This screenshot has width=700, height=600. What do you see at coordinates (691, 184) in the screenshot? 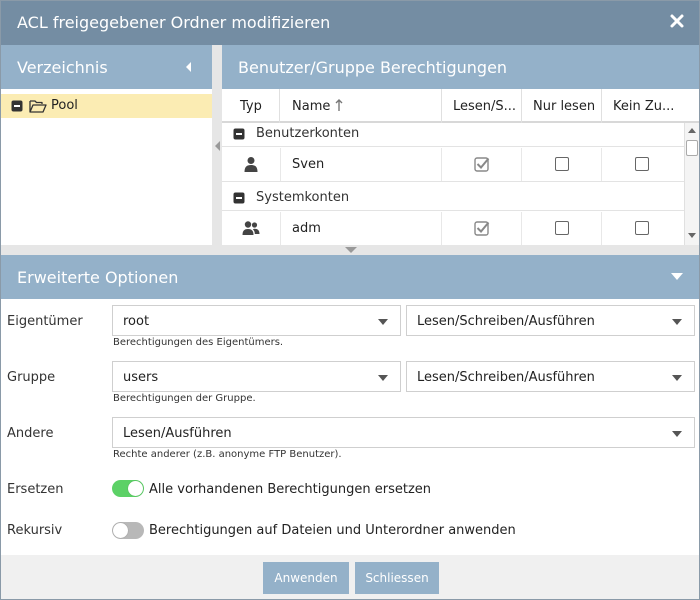
I see `grid-scrollbar` at bounding box center [691, 184].